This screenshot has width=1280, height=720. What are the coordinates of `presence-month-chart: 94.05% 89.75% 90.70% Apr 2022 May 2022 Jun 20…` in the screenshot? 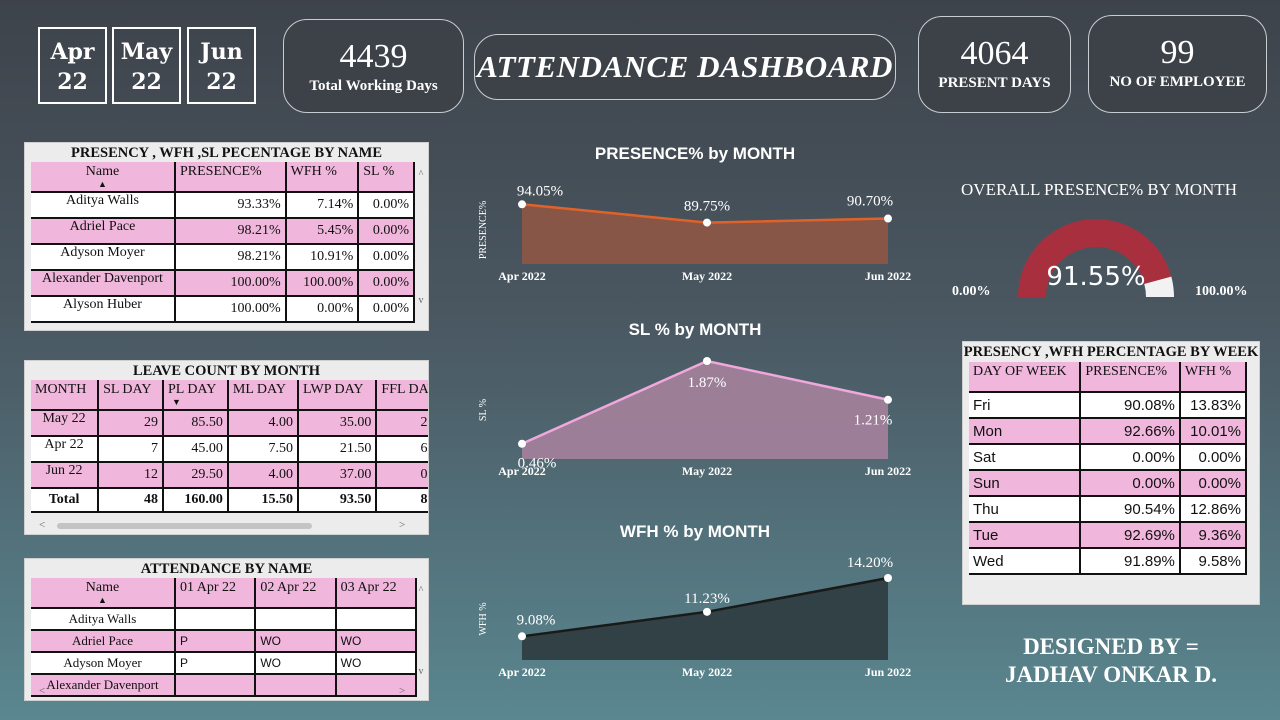 It's located at (694, 233).